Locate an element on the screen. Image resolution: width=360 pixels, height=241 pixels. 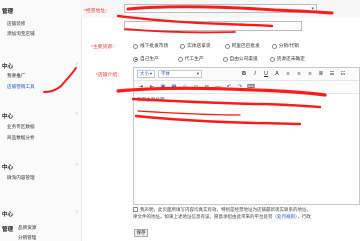
align-left-icon: ≡ is located at coordinates (288, 74).